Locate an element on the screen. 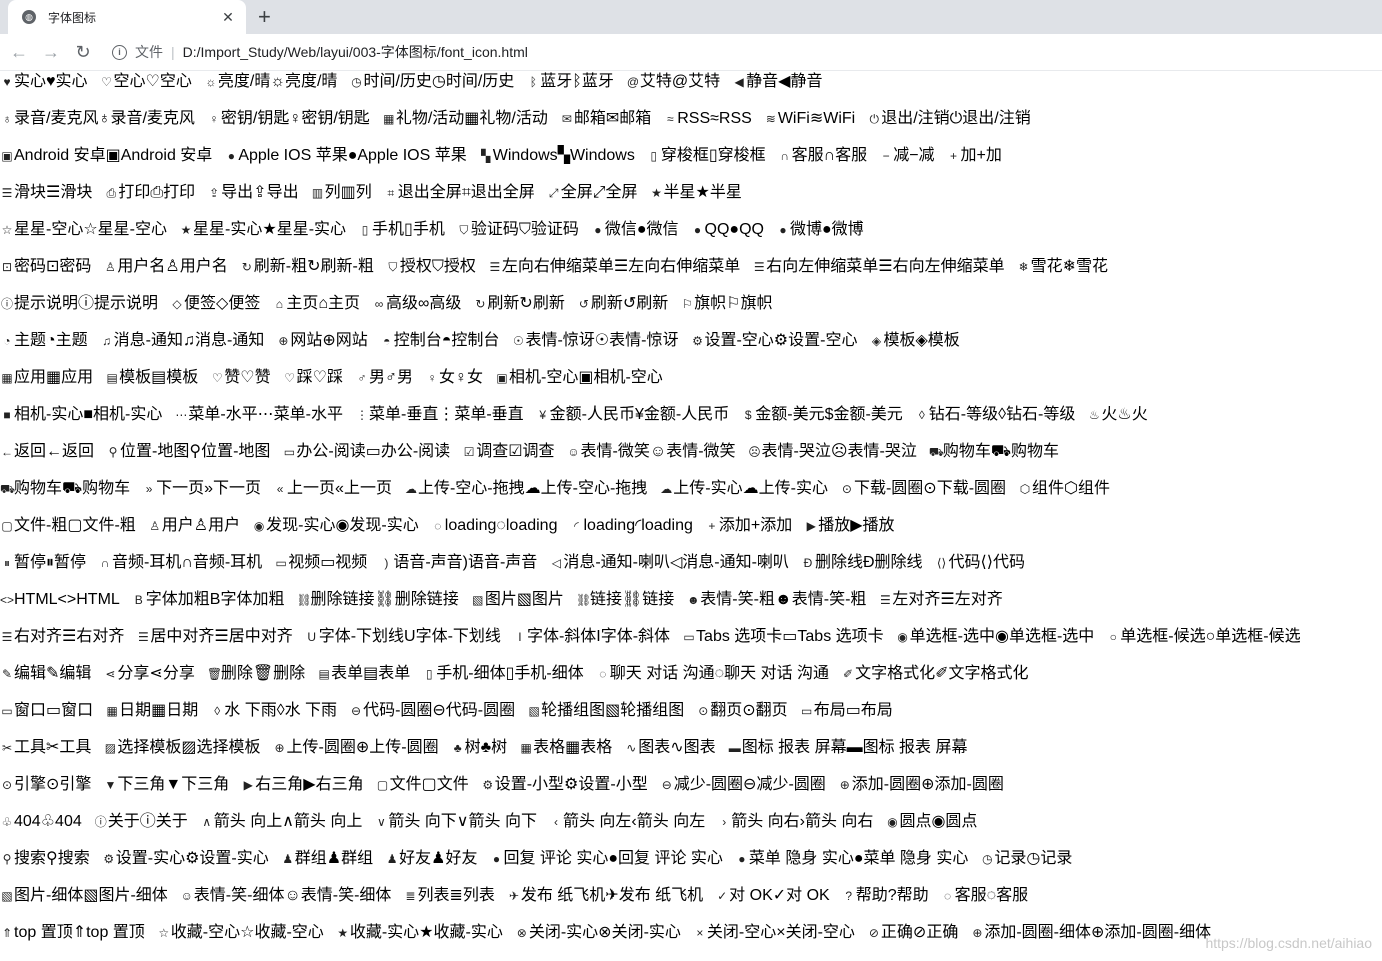 The image size is (1382, 961). icon-entry: ⓘ提示说明ⓘ提示说明 is located at coordinates (79, 304).